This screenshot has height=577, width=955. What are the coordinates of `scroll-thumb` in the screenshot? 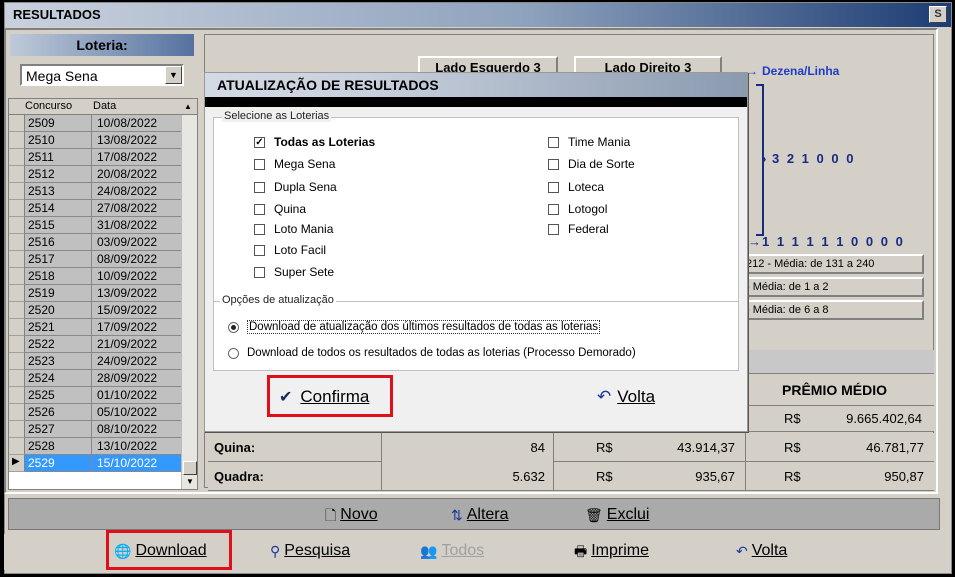 It's located at (190, 468).